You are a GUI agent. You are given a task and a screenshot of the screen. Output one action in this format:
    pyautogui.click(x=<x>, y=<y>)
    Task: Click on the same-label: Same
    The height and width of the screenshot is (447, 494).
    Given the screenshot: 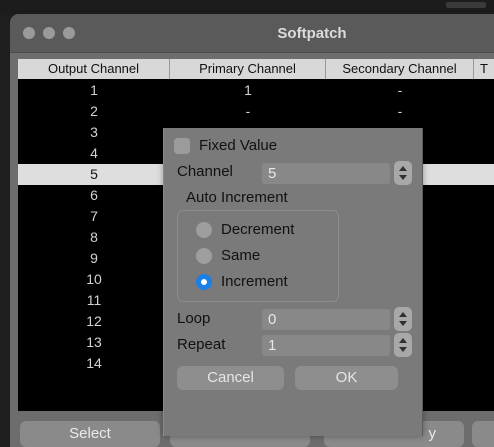 What is the action you would take?
    pyautogui.click(x=241, y=255)
    